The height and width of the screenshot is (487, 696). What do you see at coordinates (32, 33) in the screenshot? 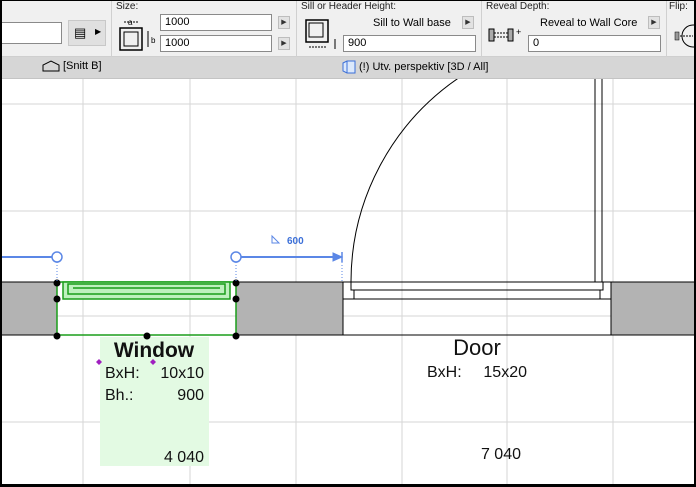
I see `left-field` at bounding box center [32, 33].